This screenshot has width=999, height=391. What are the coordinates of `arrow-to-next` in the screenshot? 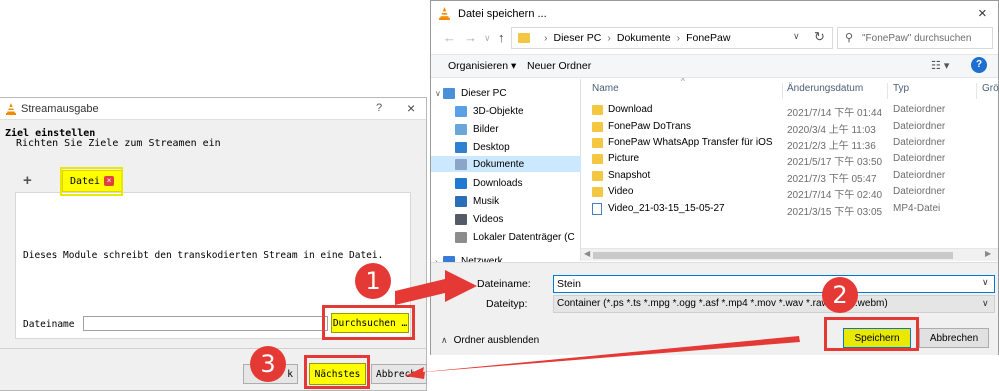 It's located at (602, 357).